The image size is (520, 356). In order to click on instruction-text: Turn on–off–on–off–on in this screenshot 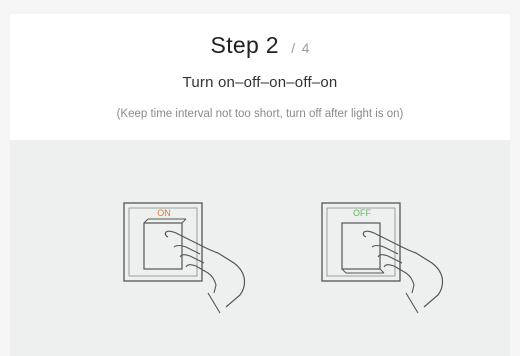, I will do `click(260, 82)`.